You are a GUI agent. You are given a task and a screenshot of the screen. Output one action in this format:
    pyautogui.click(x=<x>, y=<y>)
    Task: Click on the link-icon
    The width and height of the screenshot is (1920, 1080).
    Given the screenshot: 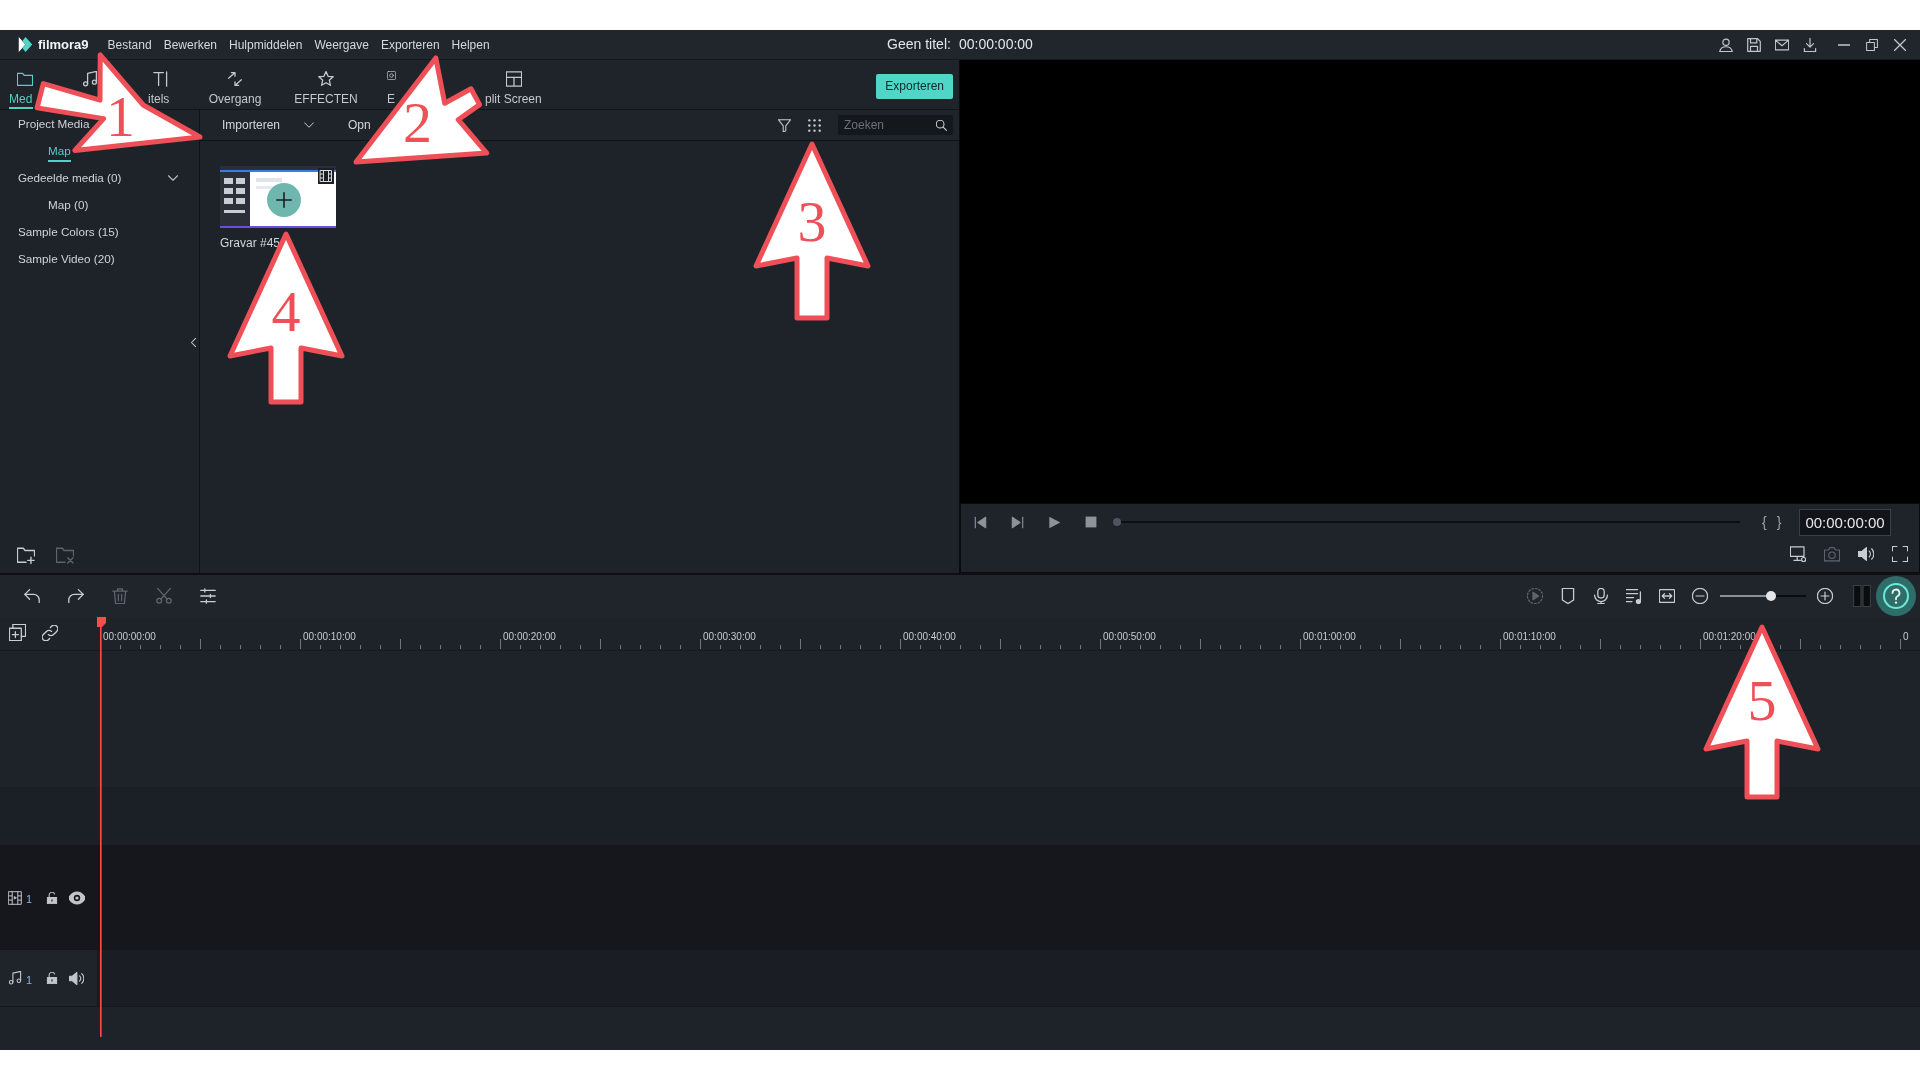 What is the action you would take?
    pyautogui.click(x=50, y=632)
    